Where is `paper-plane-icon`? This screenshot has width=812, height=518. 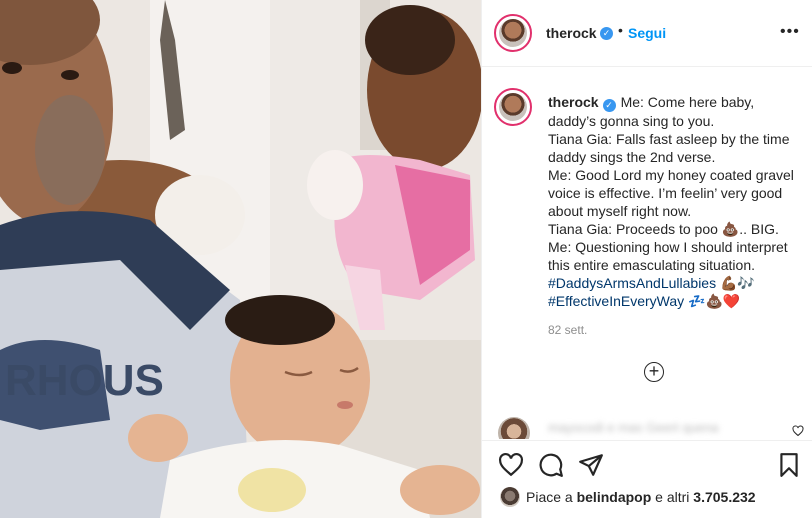
paper-plane-icon is located at coordinates (591, 465).